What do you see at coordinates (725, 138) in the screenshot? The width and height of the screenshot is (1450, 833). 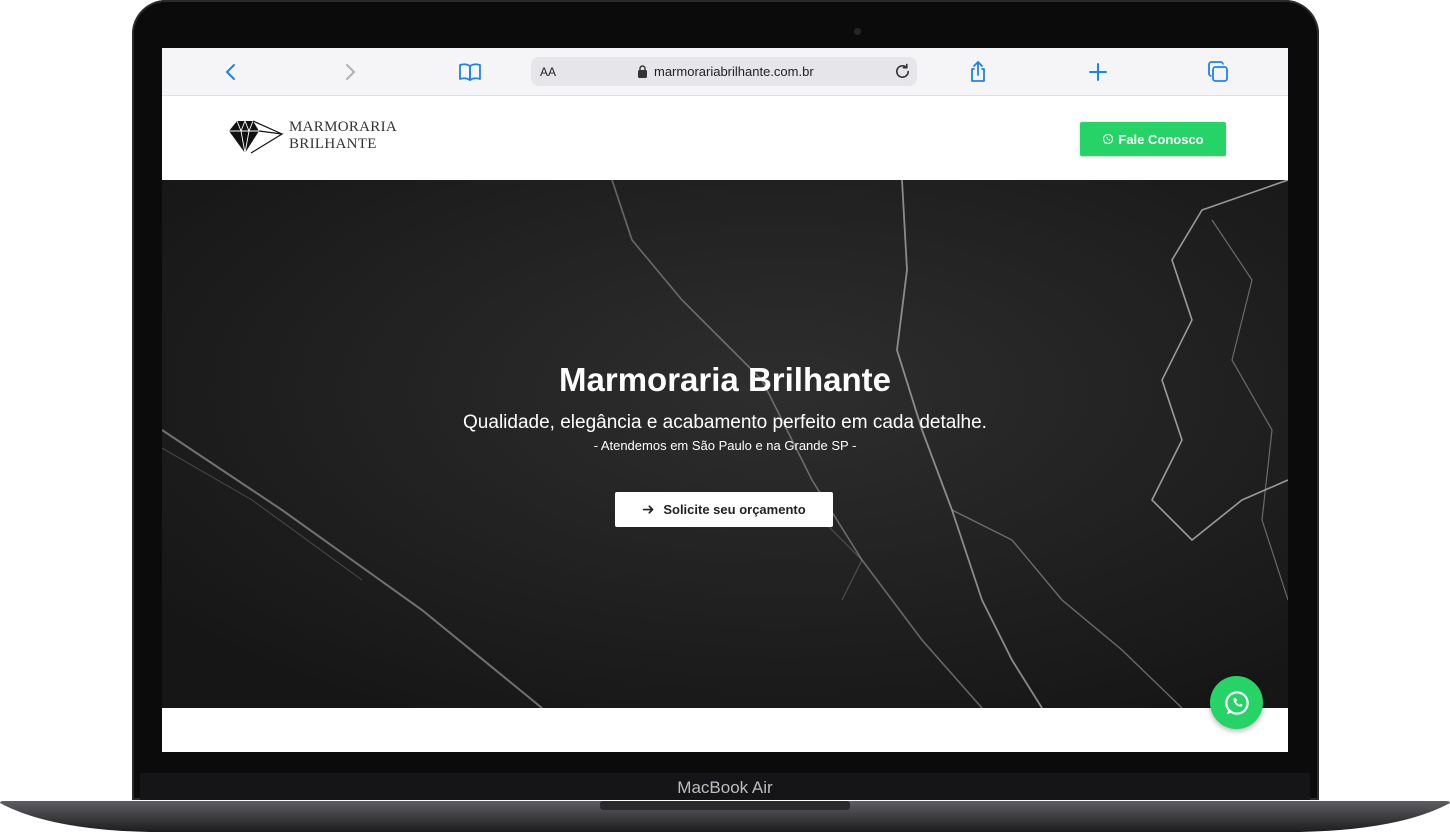 I see `site-header: MARMORARIA BRILHANTE Fale Conosco` at bounding box center [725, 138].